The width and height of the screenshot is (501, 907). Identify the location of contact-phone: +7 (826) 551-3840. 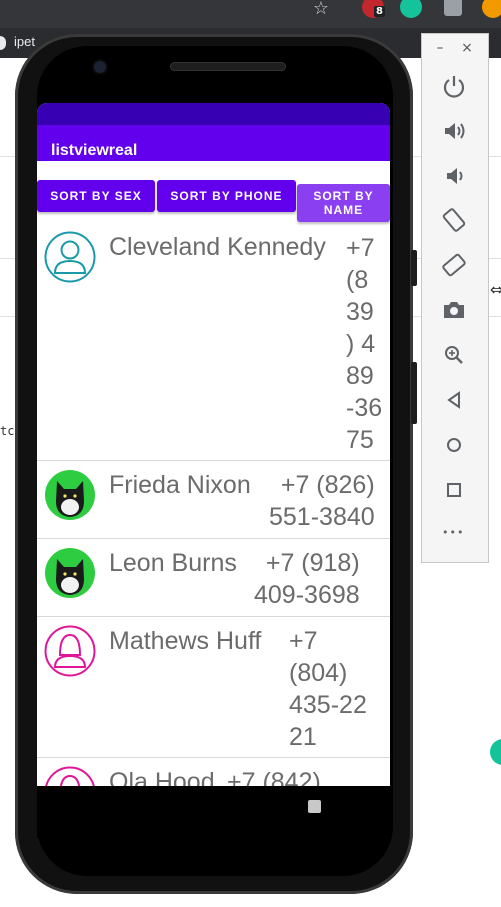
(322, 501).